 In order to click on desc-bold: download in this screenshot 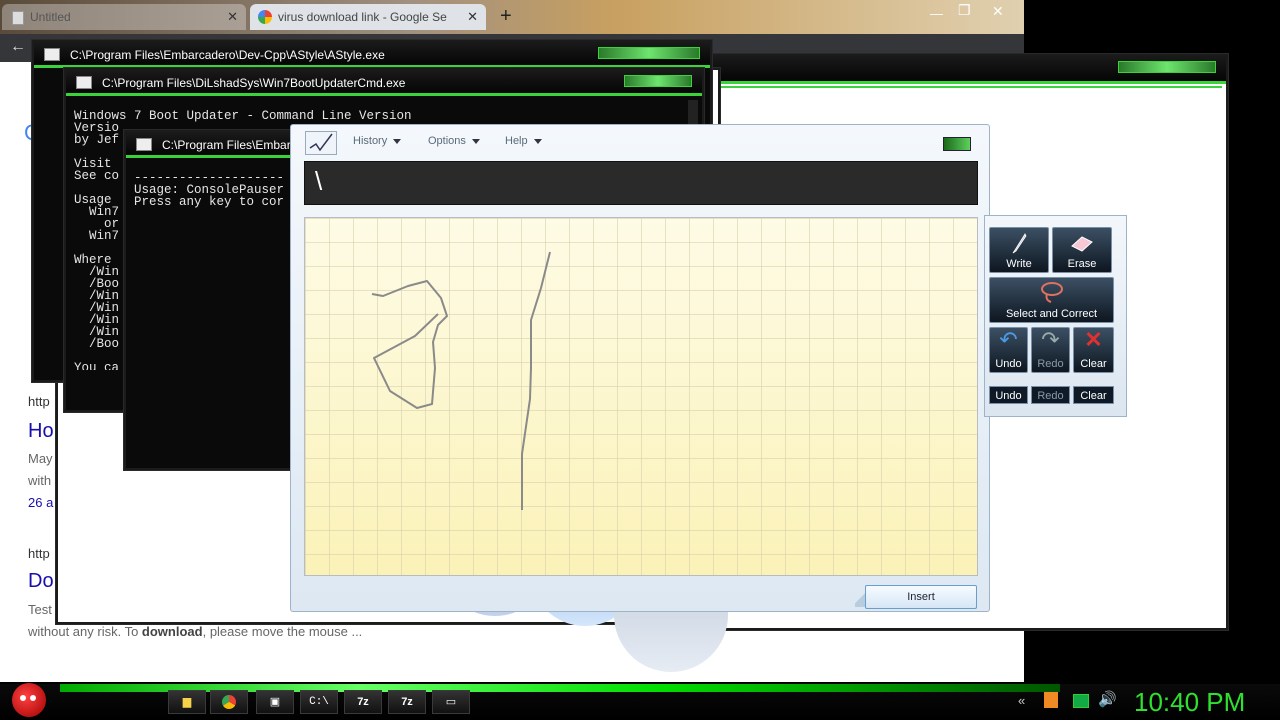, I will do `click(172, 631)`.